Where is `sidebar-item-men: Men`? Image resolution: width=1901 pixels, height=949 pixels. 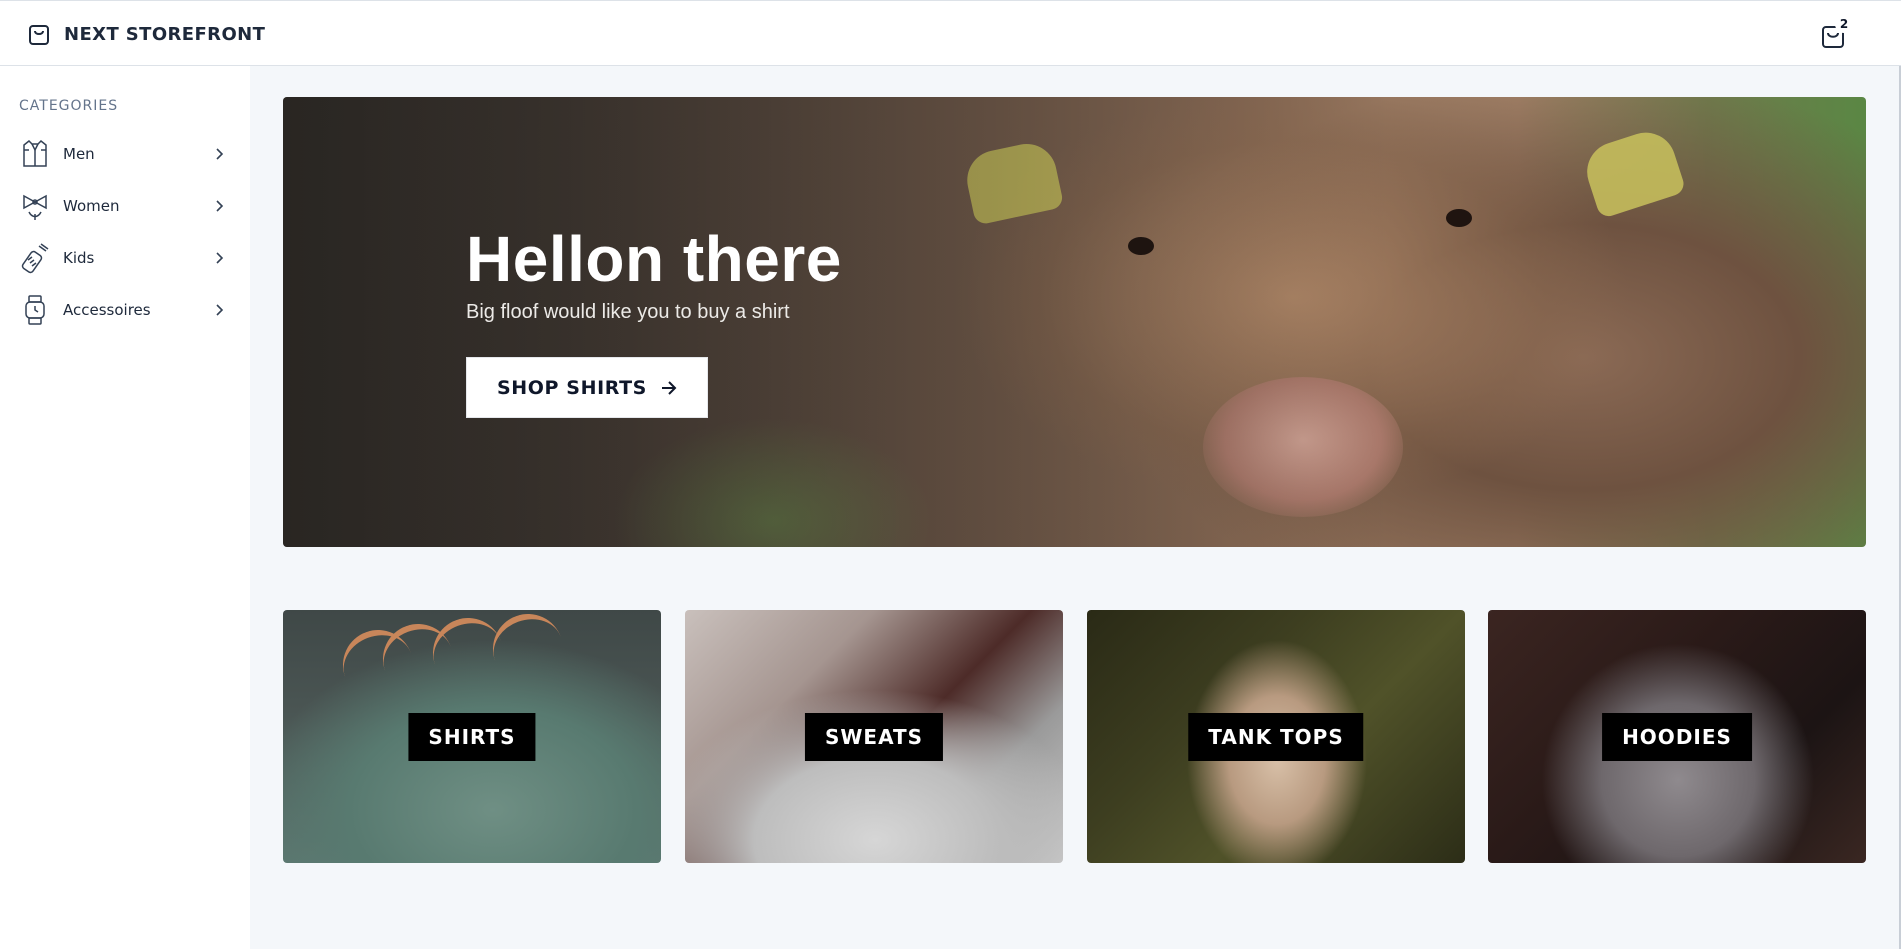 sidebar-item-men: Men is located at coordinates (122, 154).